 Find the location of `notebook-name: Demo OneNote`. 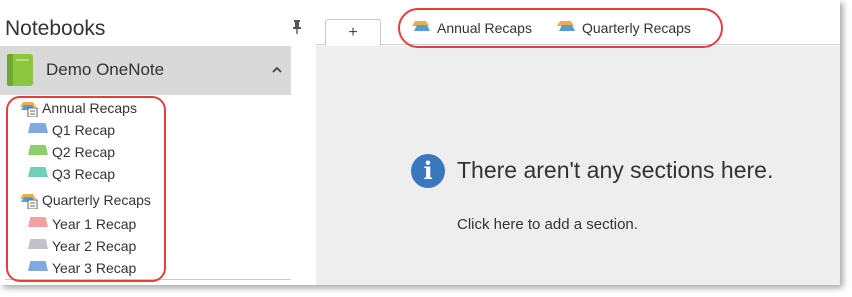

notebook-name: Demo OneNote is located at coordinates (105, 69).